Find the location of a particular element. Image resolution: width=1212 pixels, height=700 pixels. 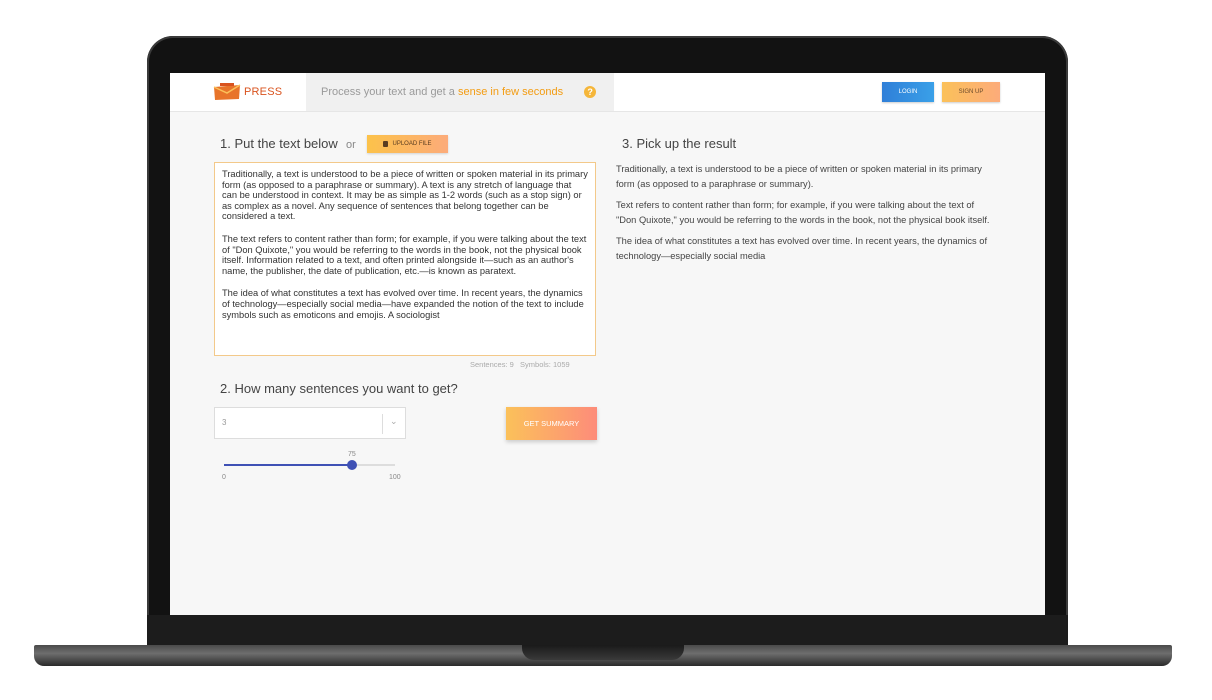

upload-file-label: UPLOAD FILE is located at coordinates (412, 144).